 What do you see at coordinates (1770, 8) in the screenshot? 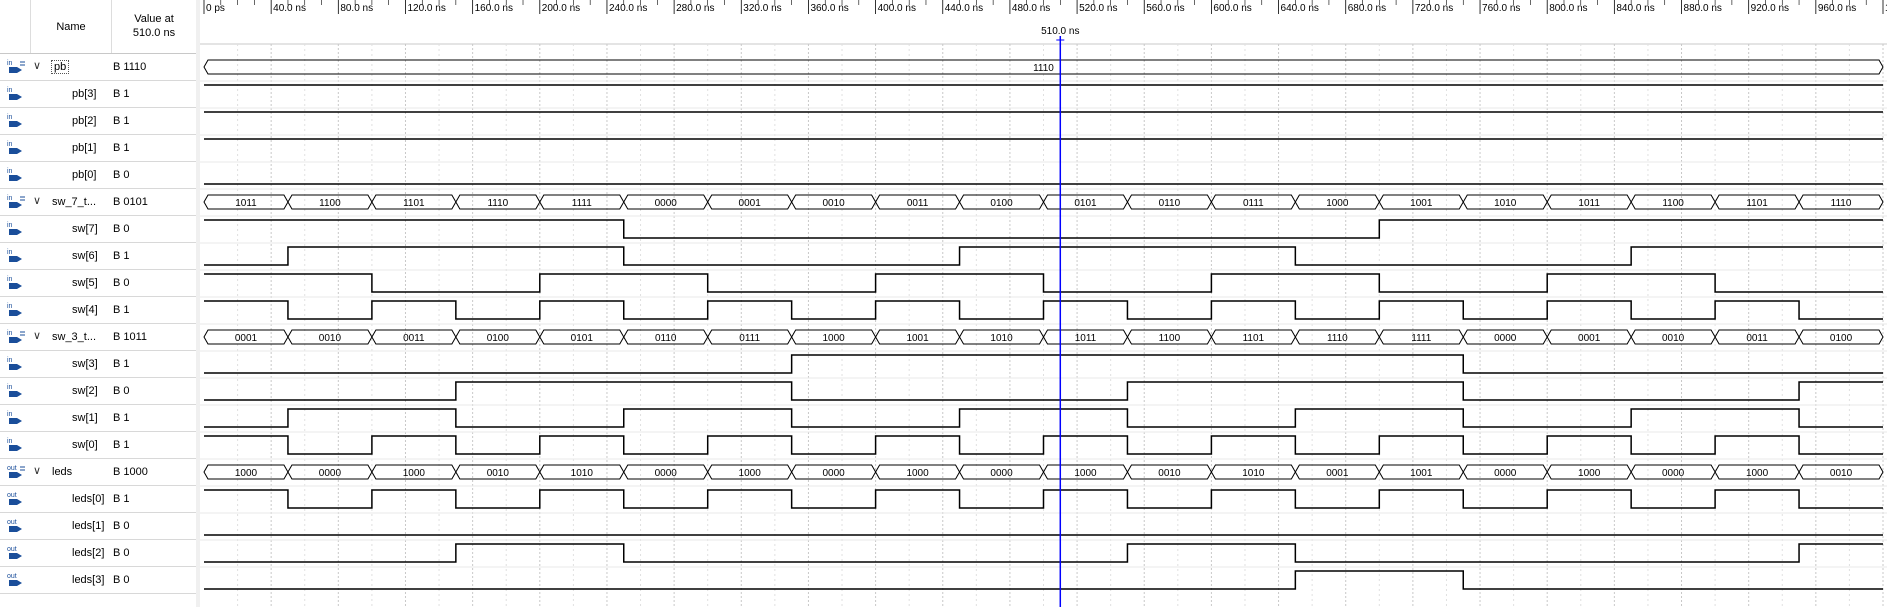
I see `ruler-tick-label: 920.0 ns` at bounding box center [1770, 8].